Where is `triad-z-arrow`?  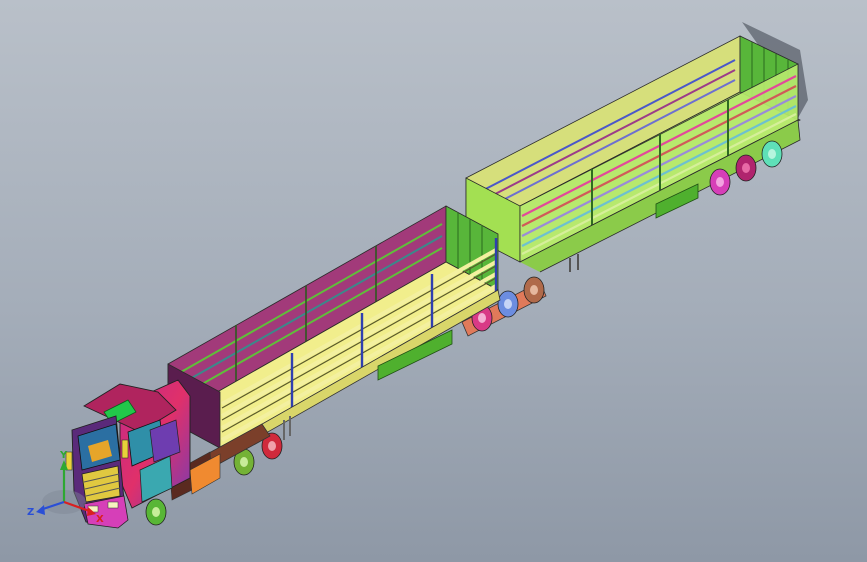 triad-z-arrow is located at coordinates (40, 510).